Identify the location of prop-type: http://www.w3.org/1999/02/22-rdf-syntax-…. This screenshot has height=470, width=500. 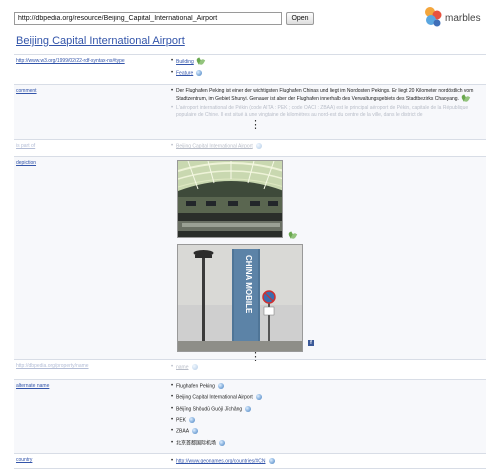
(70, 61).